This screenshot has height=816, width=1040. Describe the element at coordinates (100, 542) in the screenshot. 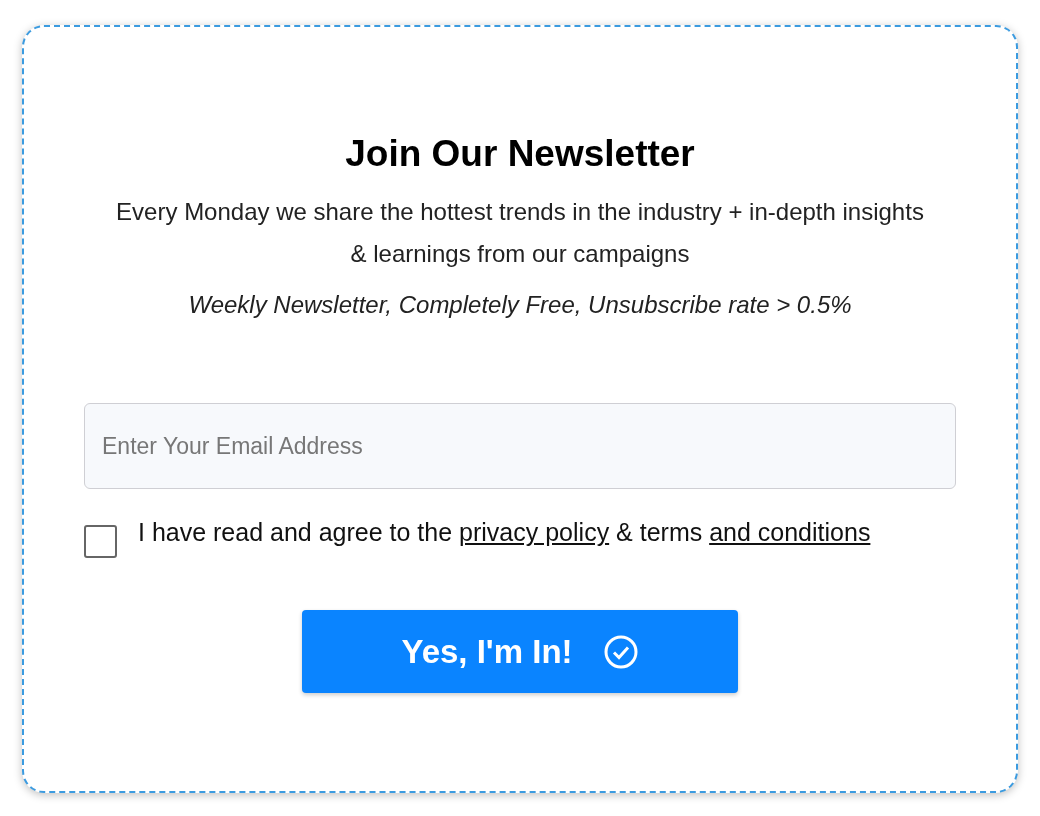

I see `consent-checkbox` at that location.